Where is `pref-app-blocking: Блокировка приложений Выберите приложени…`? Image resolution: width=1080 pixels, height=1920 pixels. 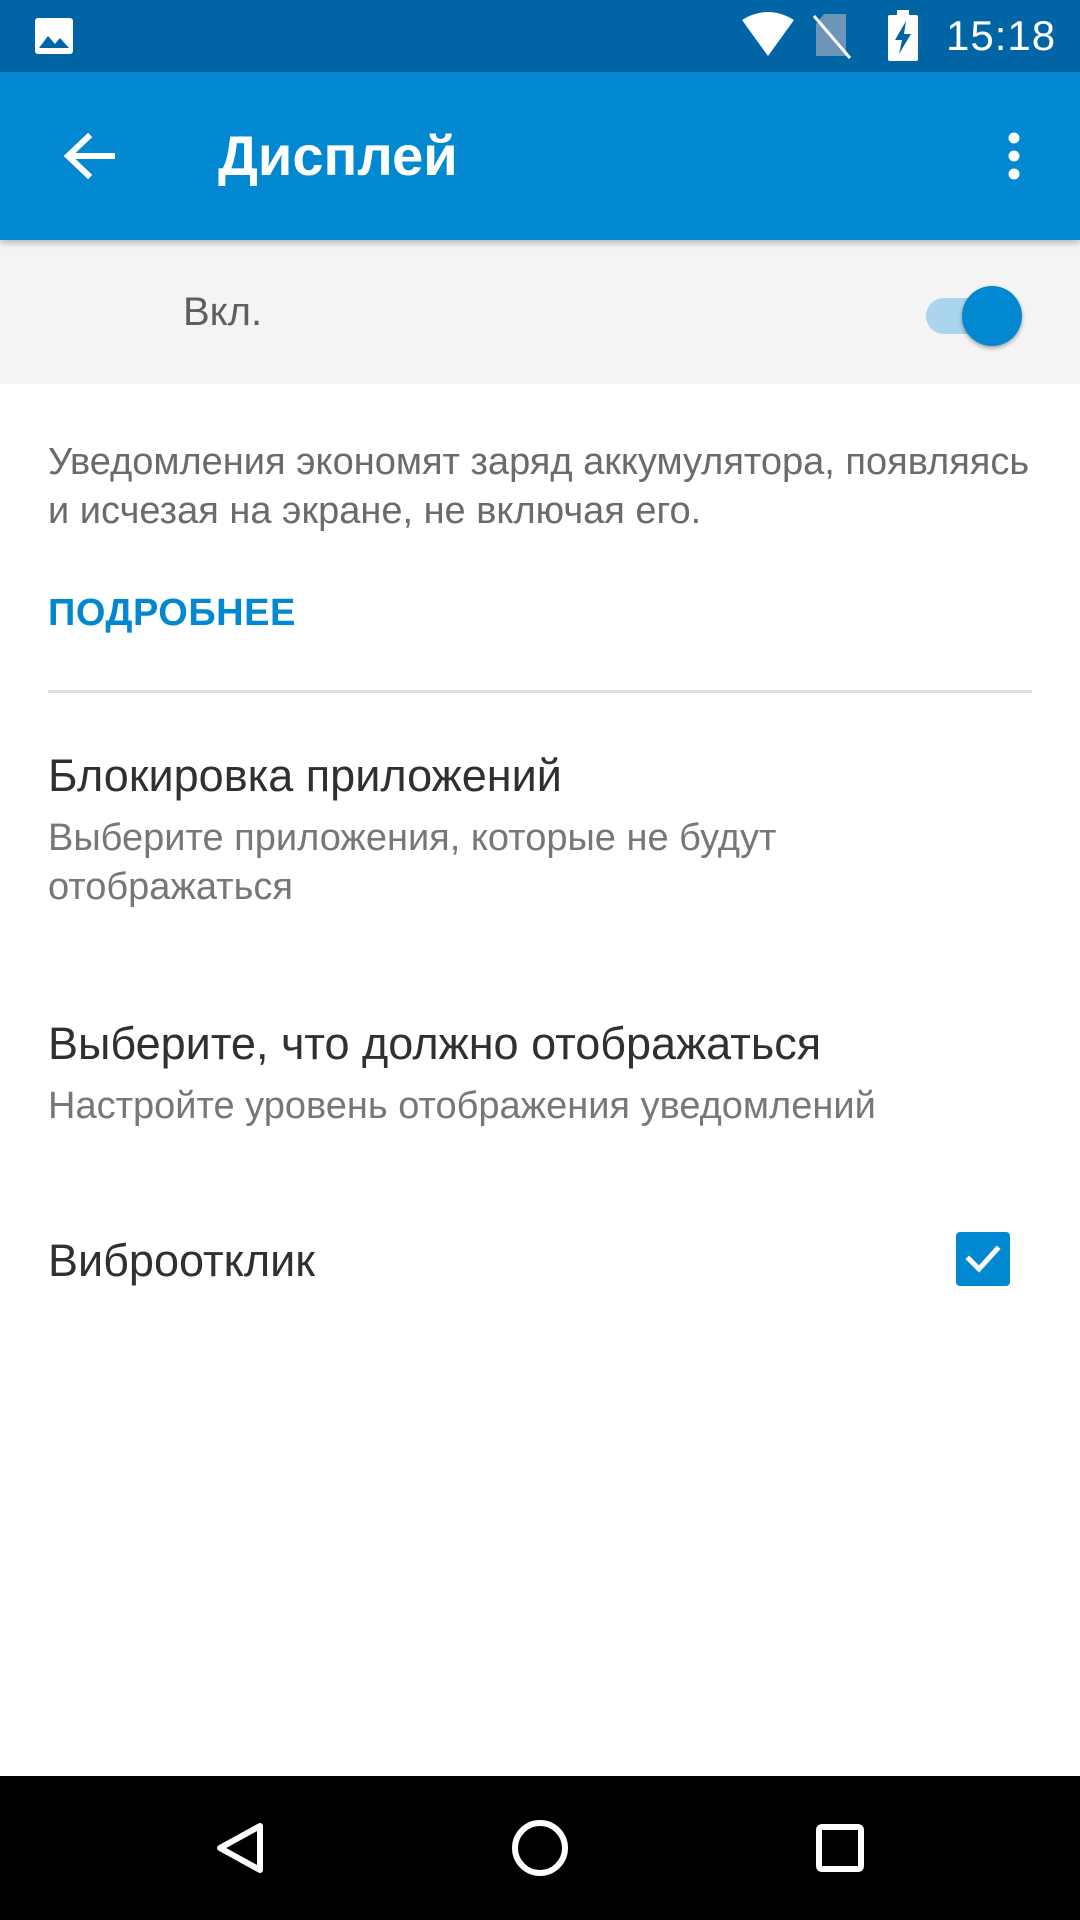
pref-app-blocking: Блокировка приложений Выберите приложени… is located at coordinates (540, 830).